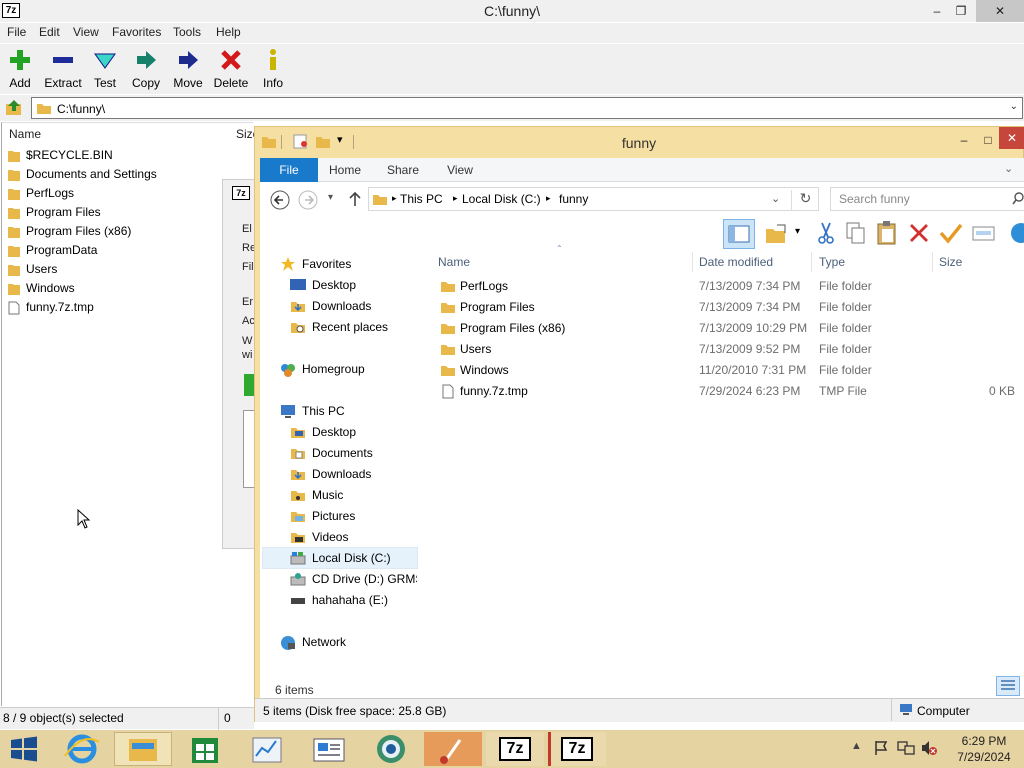 The image size is (1024, 768). Describe the element at coordinates (856, 746) in the screenshot. I see `show-hidden-icons-chevron-up-icon: ▲` at that location.